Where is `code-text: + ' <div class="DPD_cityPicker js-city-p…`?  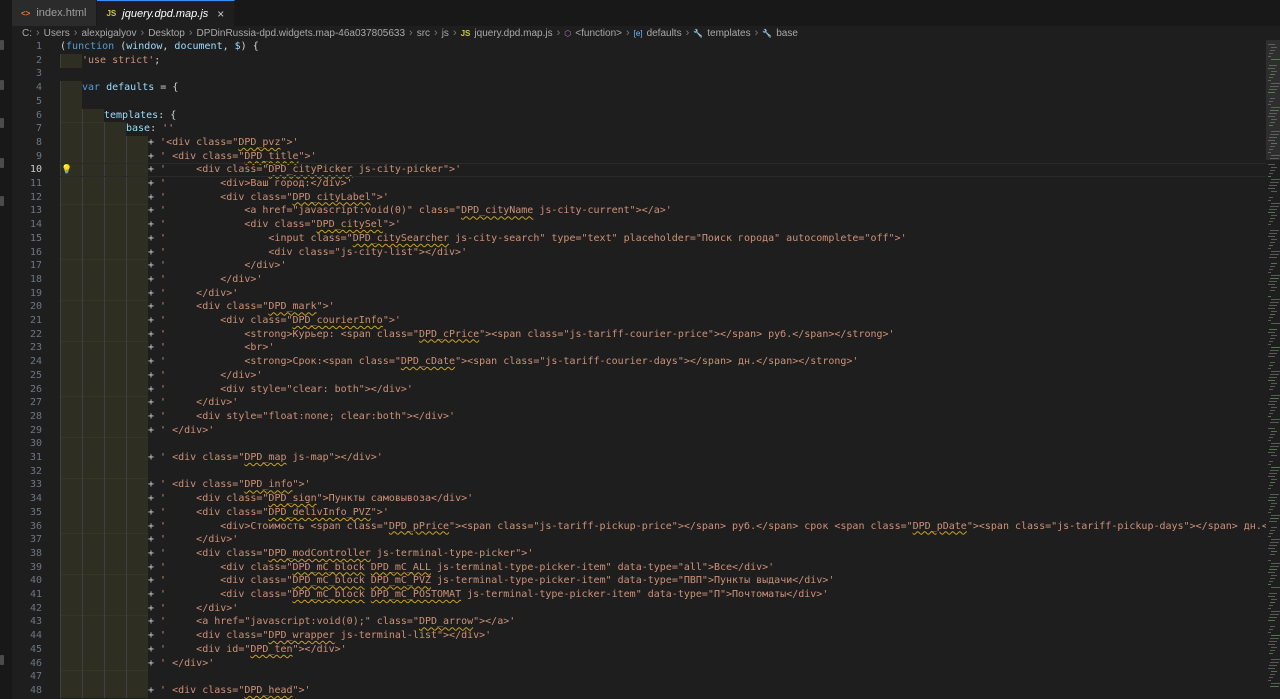 code-text: + ' <div class="DPD_cityPicker js-city-p… is located at coordinates (304, 170).